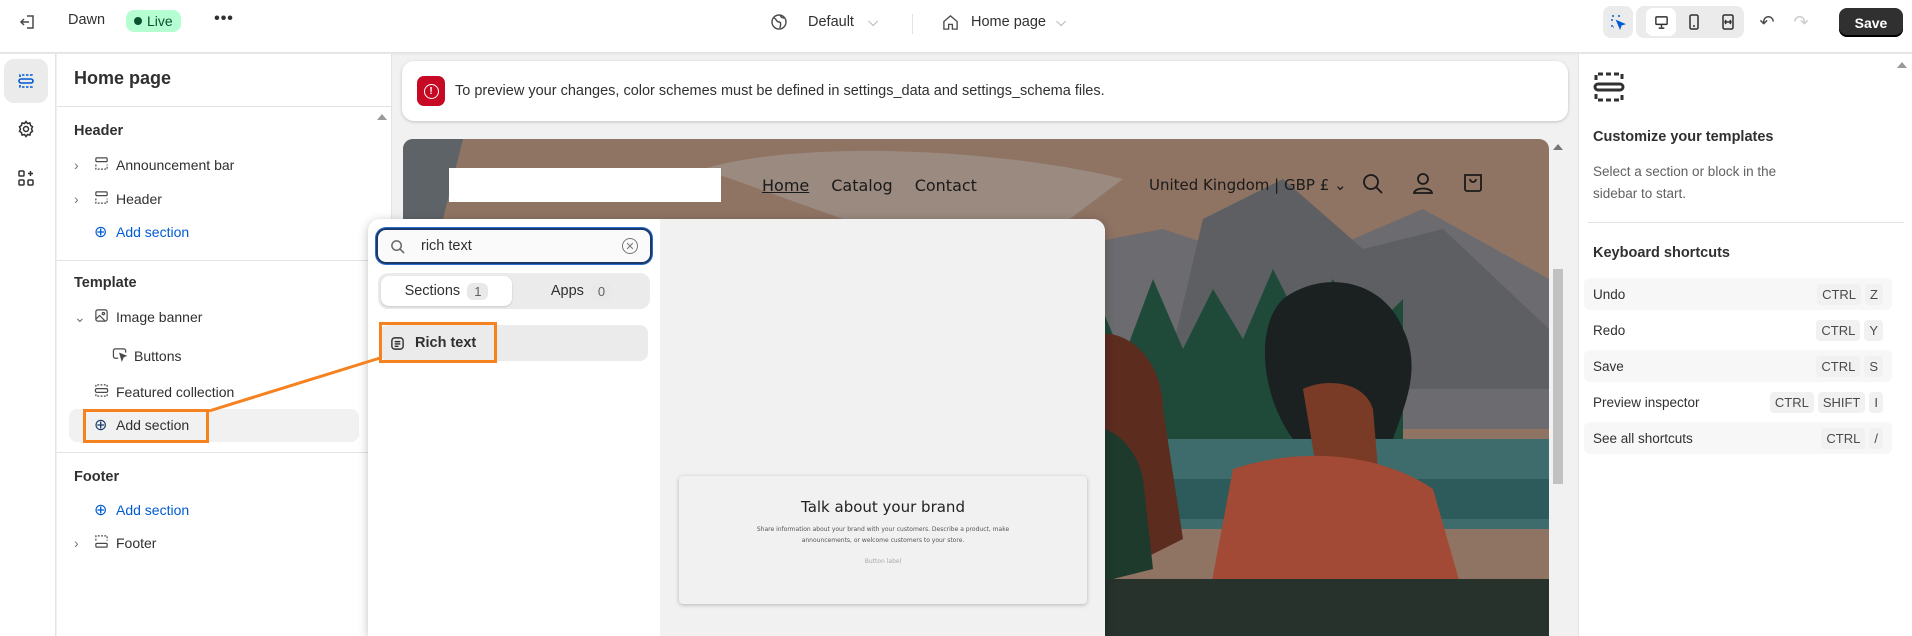 The height and width of the screenshot is (636, 1912). Describe the element at coordinates (1008, 22) in the screenshot. I see `page-selector-label: Home page` at that location.